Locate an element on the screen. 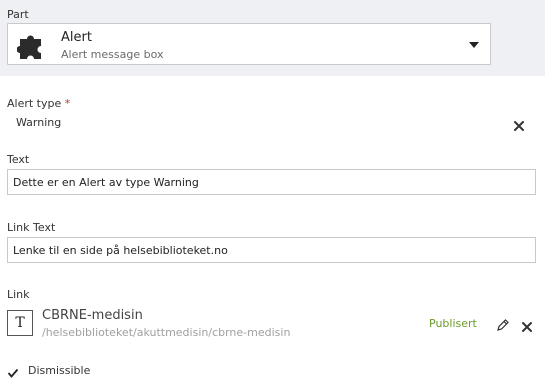 The height and width of the screenshot is (391, 545). alert-type-label: Alert type * is located at coordinates (38, 103).